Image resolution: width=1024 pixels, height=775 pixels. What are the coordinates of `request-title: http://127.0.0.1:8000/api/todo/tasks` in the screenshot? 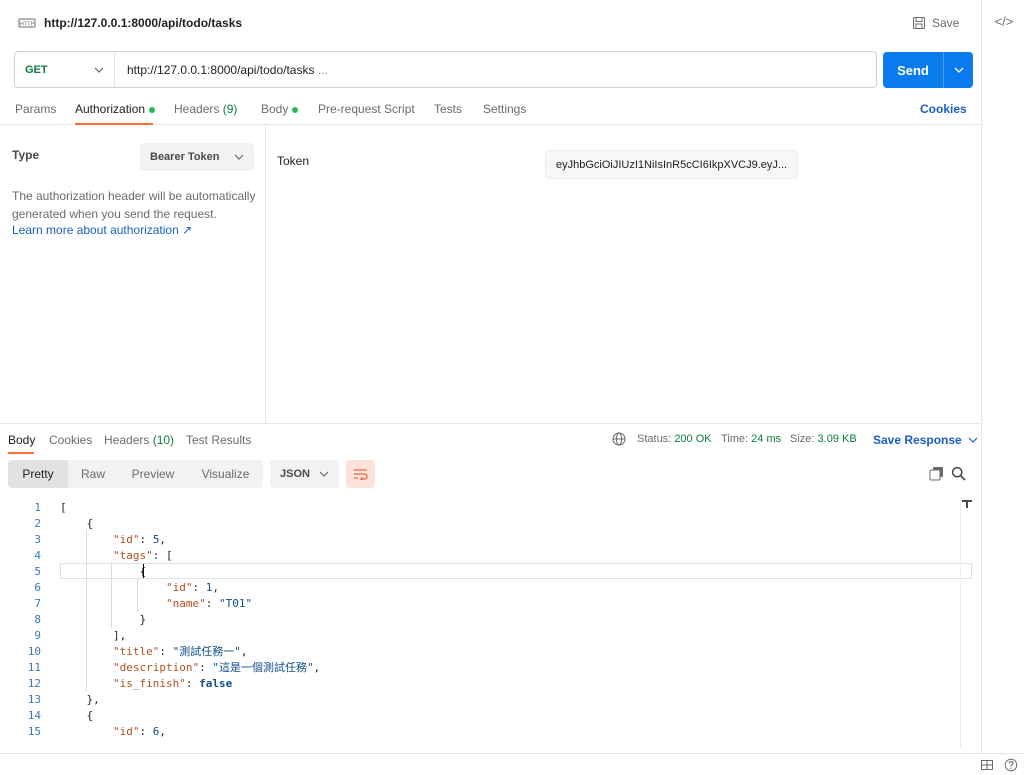 It's located at (143, 23).